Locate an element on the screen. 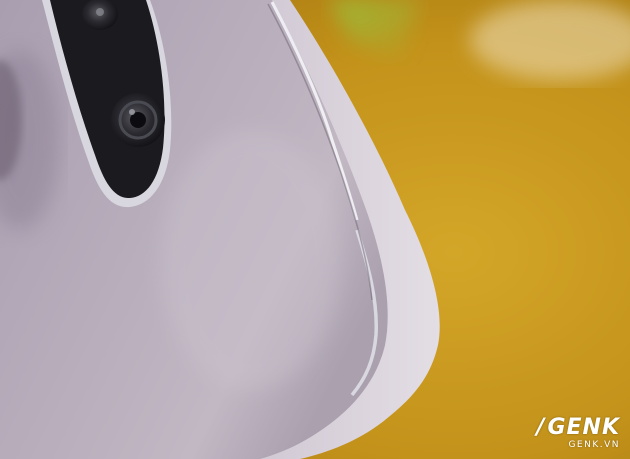 The height and width of the screenshot is (459, 630). genk-site-label: GENK.VN is located at coordinates (594, 445).